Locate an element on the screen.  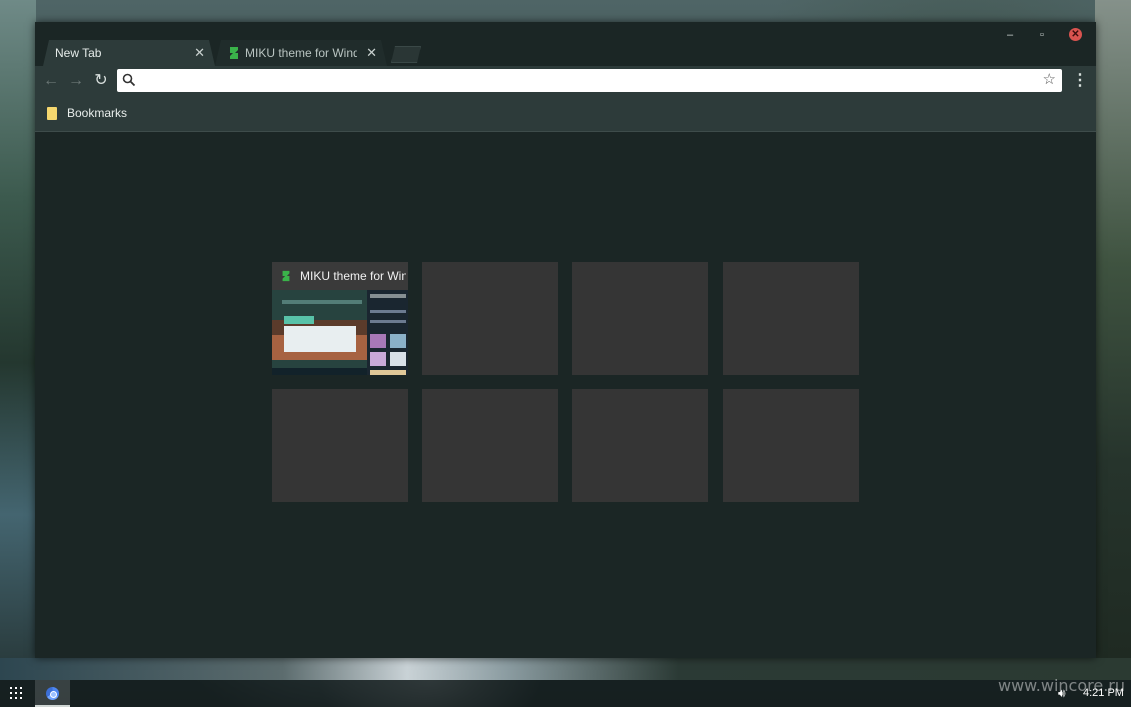
watermark: www.wincore.ru is located at coordinates (1062, 685).